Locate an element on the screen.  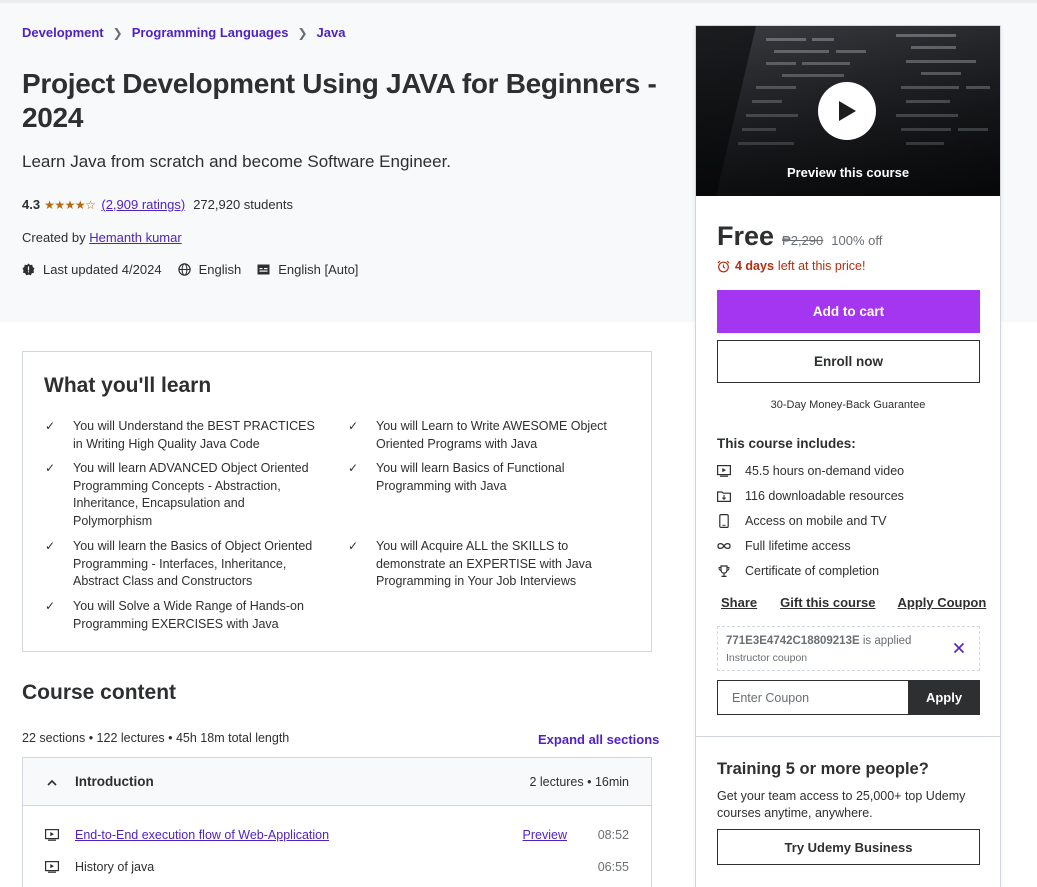
language: English is located at coordinates (209, 269).